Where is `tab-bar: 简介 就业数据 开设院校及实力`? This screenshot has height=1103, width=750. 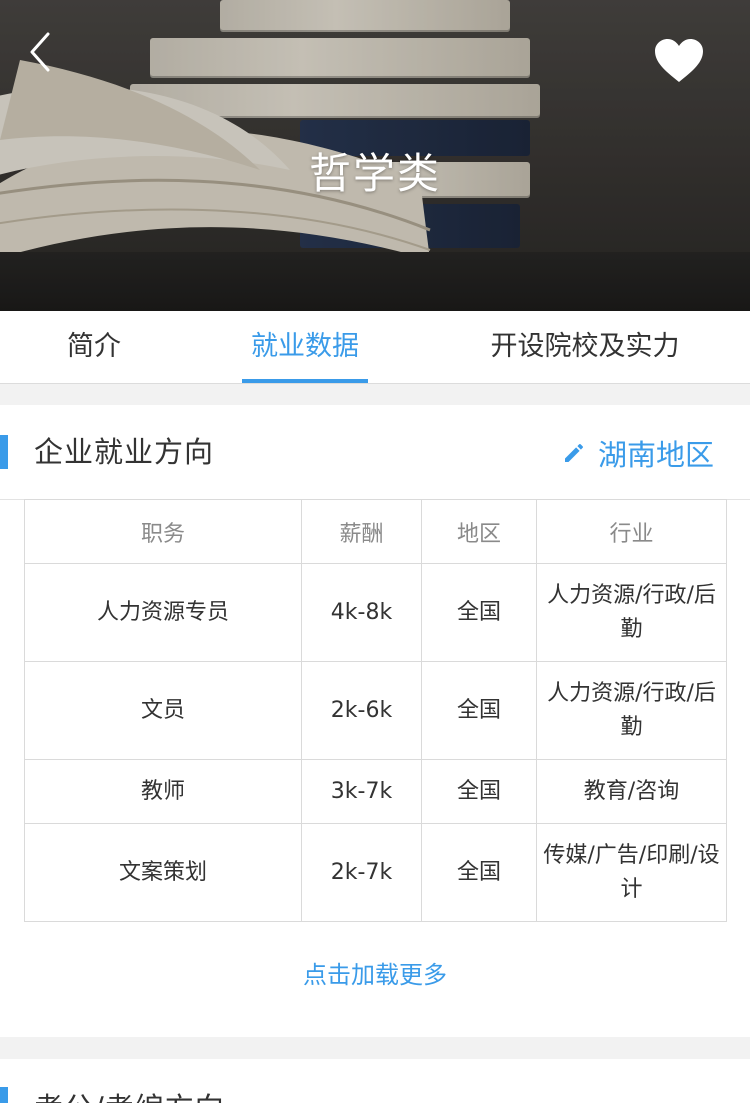 tab-bar: 简介 就业数据 开设院校及实力 is located at coordinates (375, 347).